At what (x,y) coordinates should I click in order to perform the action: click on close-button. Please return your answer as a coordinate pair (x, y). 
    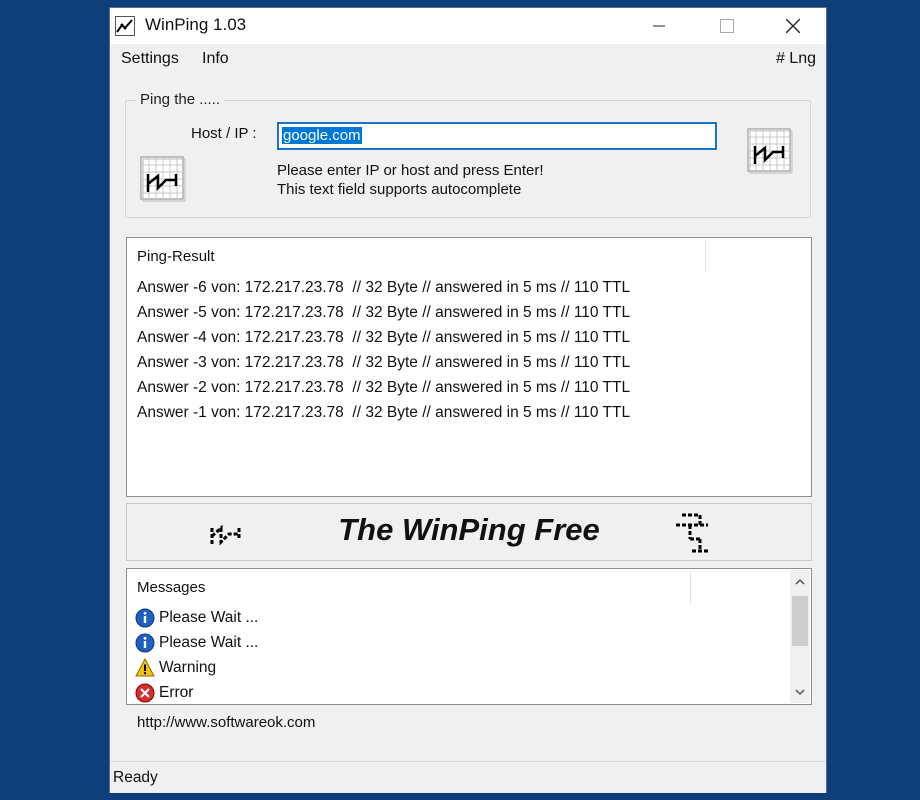
    Looking at the image, I should click on (793, 26).